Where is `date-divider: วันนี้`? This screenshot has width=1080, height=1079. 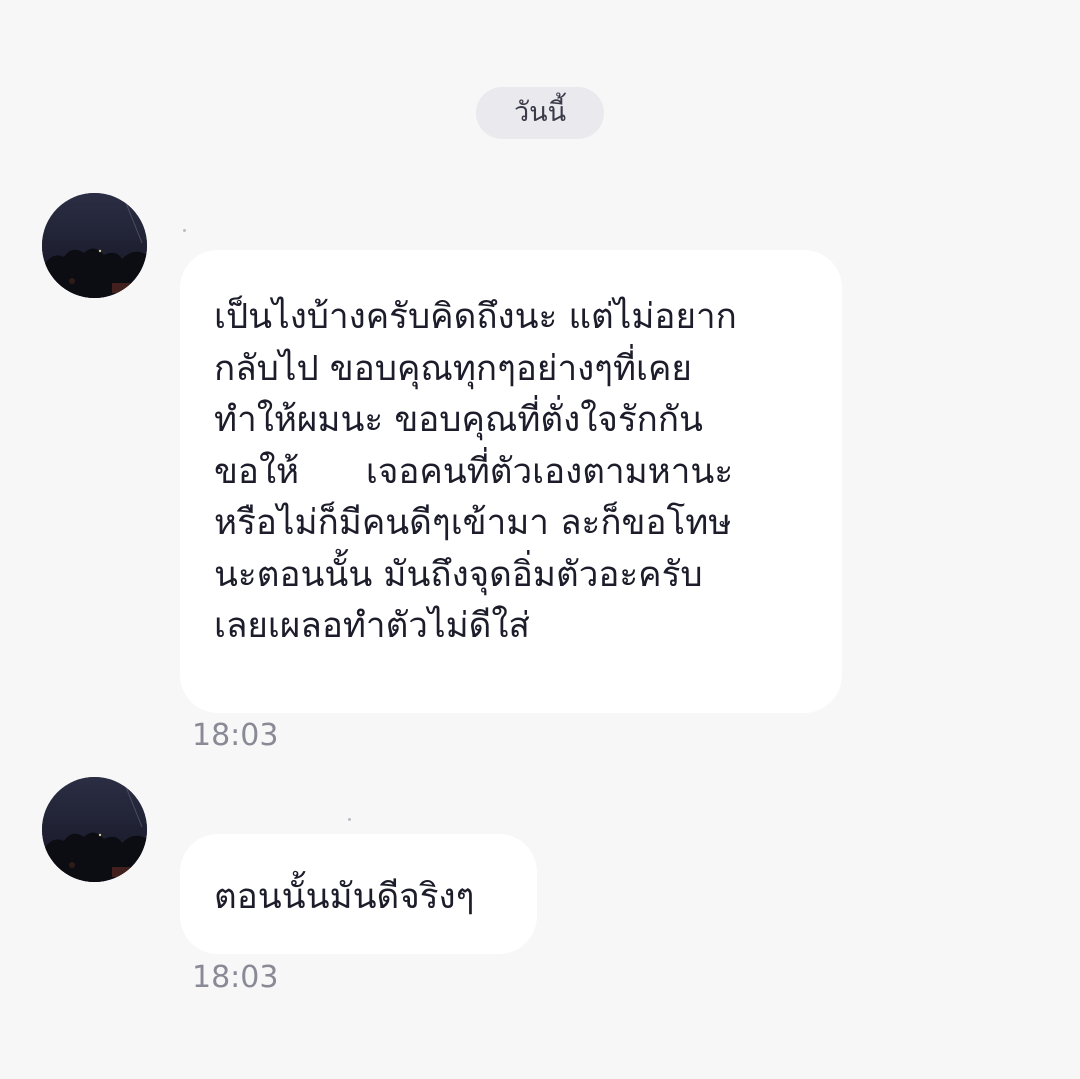 date-divider: วันนี้ is located at coordinates (540, 113).